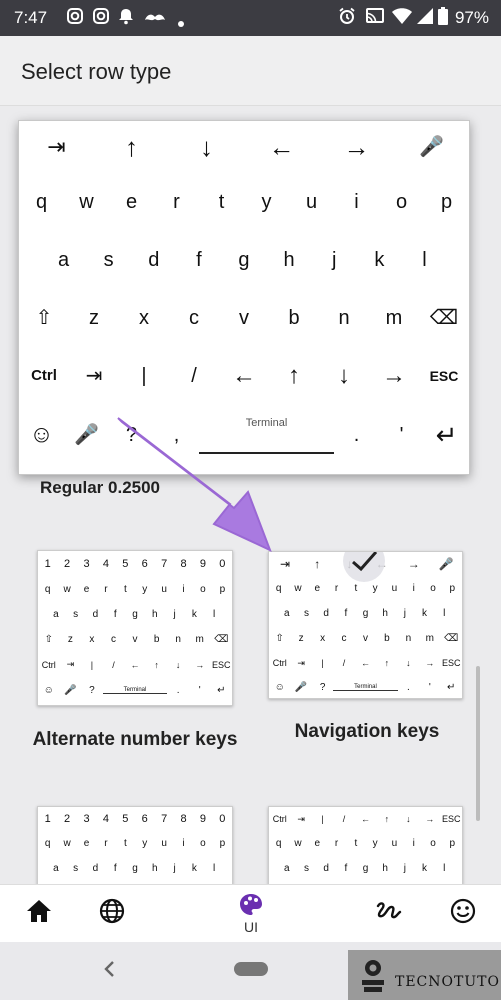  I want to click on tab-ui-label: UI, so click(251, 927).